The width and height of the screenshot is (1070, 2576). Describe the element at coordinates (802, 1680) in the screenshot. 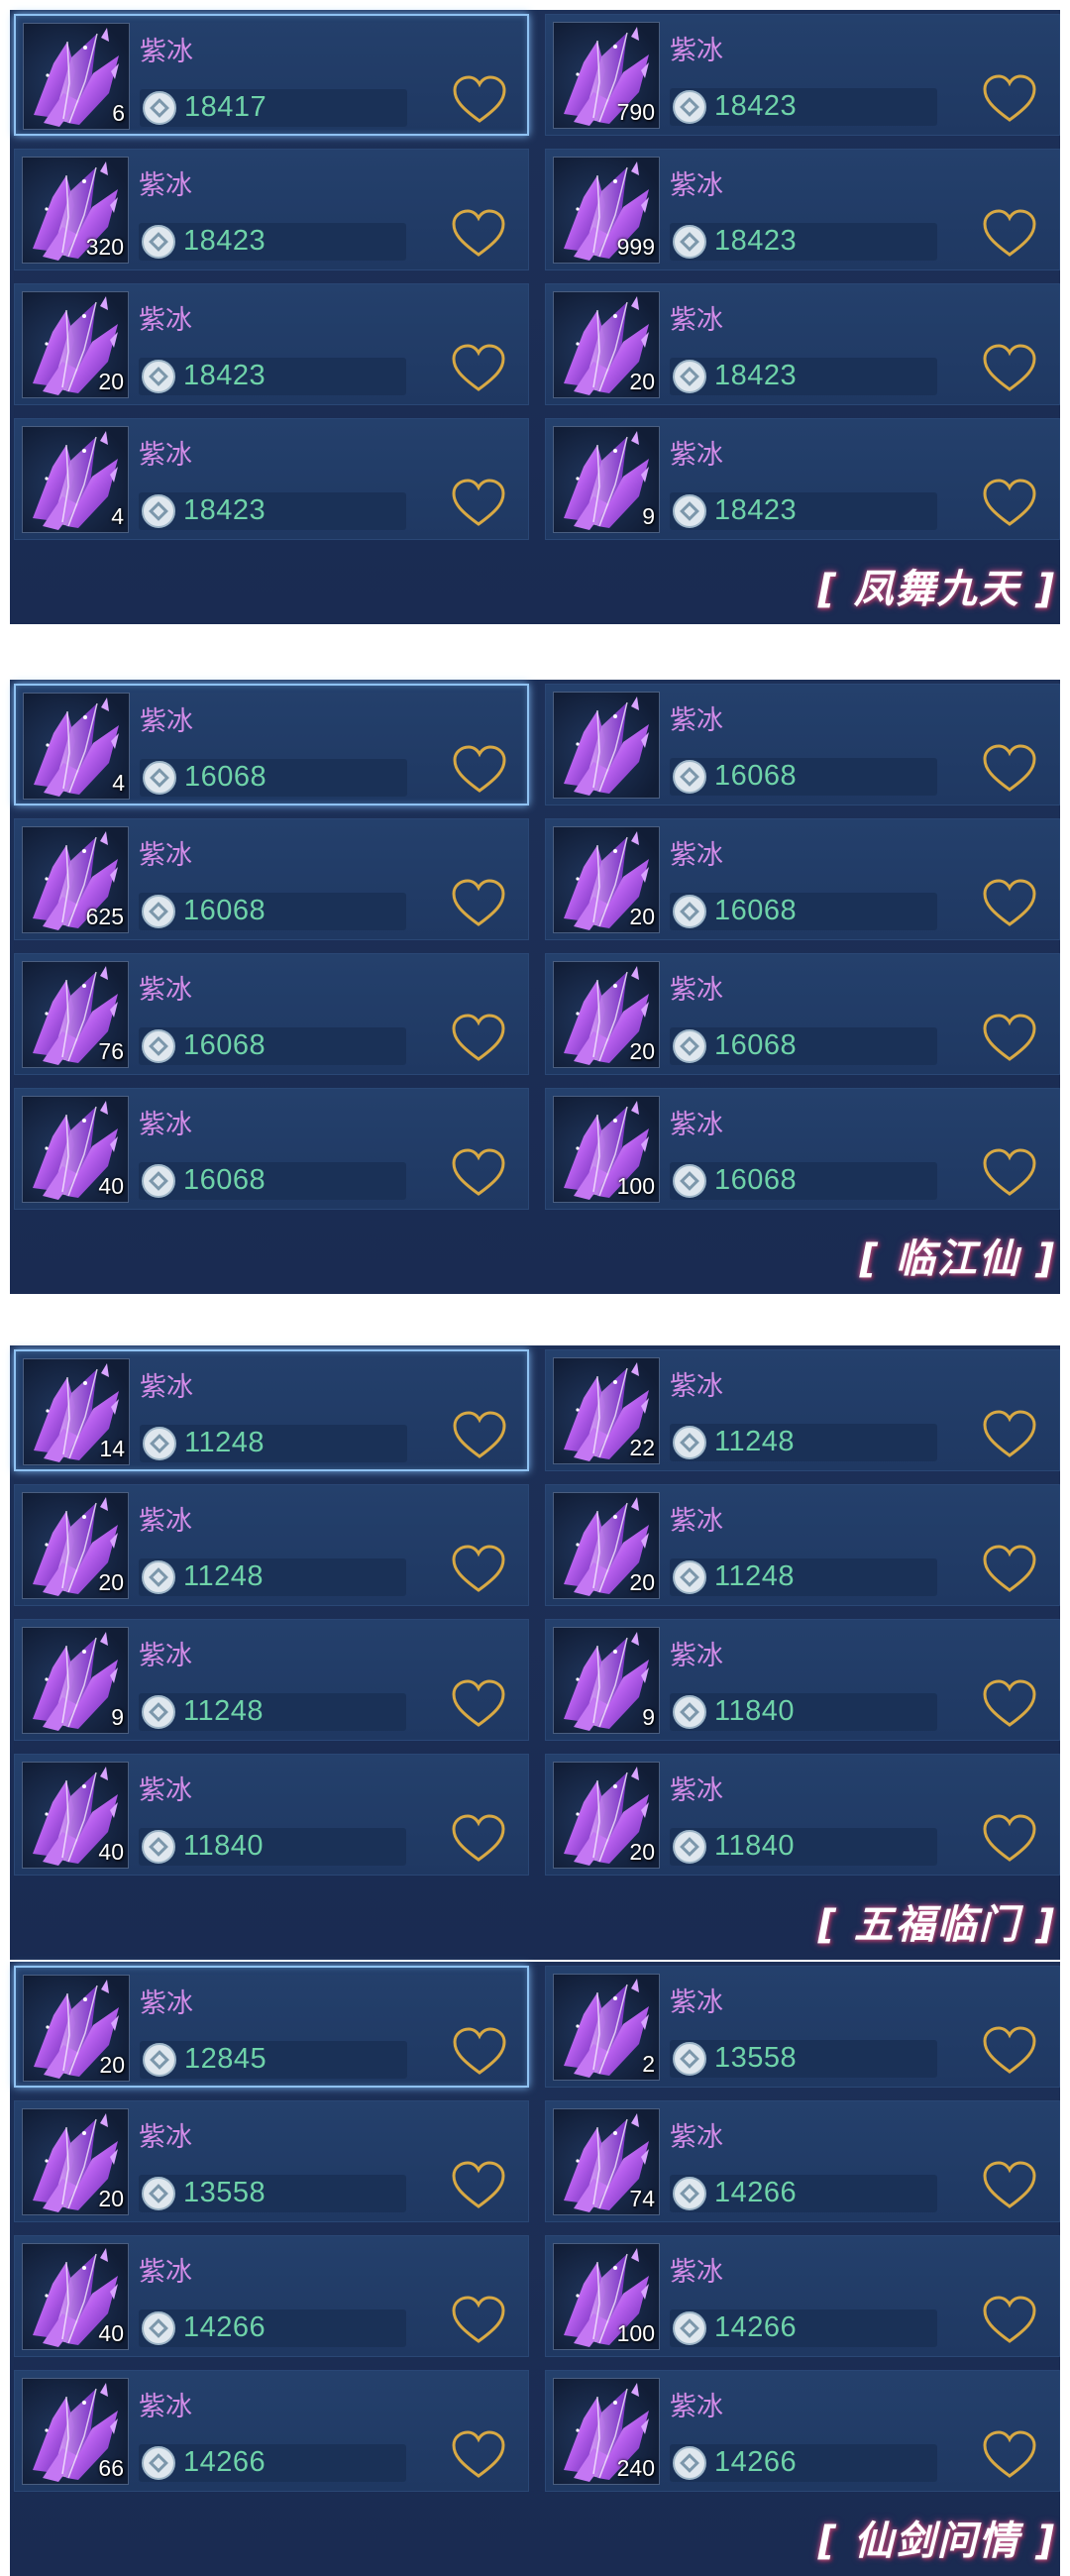

I see `listing-card: 9 紫冰 11840` at that location.